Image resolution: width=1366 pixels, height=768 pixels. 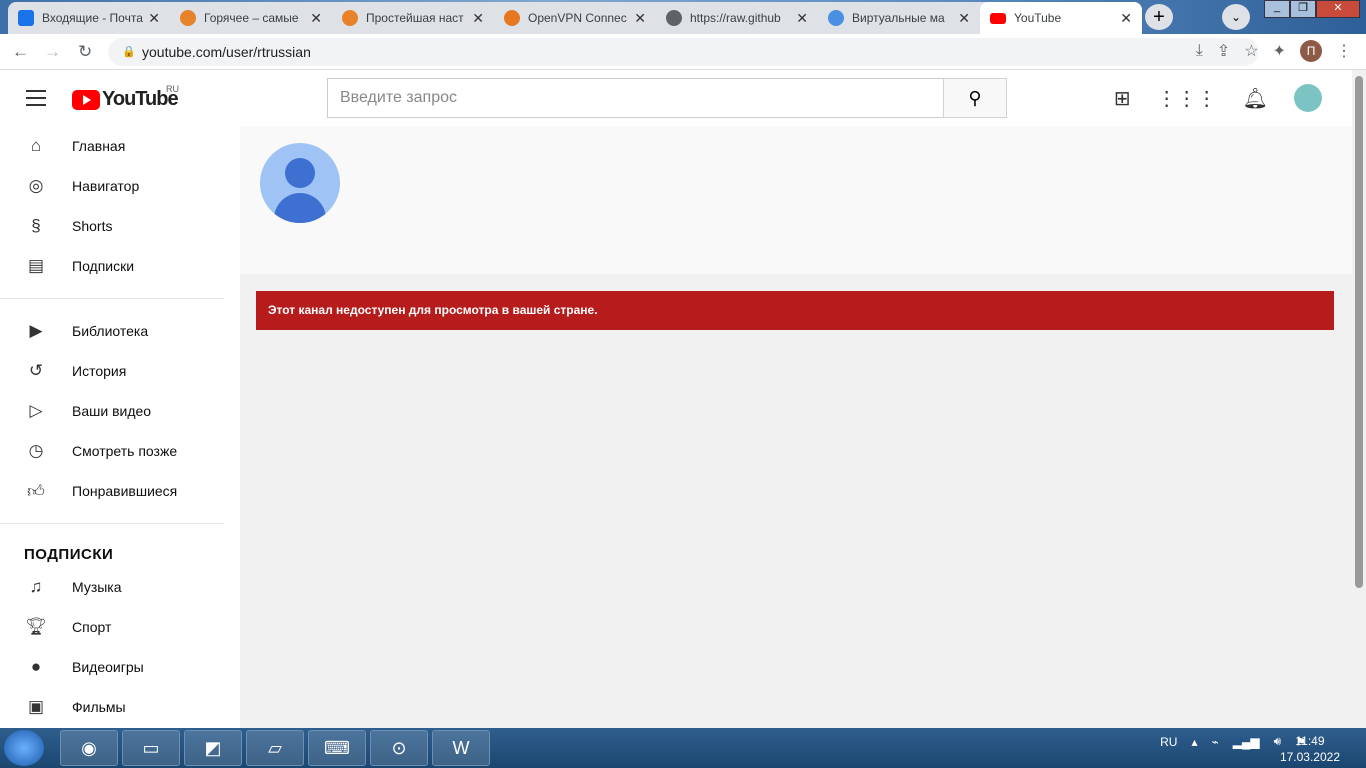 What do you see at coordinates (1038, 18) in the screenshot?
I see `tab-title: YouTube` at bounding box center [1038, 18].